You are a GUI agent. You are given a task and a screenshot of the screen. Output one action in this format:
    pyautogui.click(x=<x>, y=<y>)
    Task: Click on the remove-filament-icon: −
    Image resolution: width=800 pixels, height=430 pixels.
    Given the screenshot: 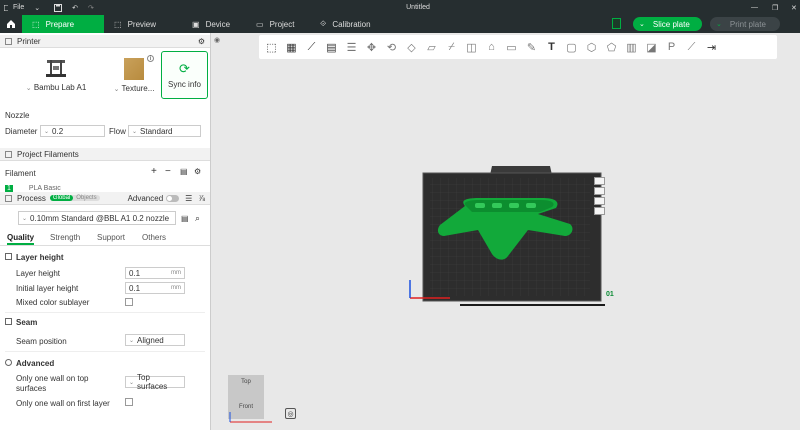 What is the action you would take?
    pyautogui.click(x=168, y=171)
    